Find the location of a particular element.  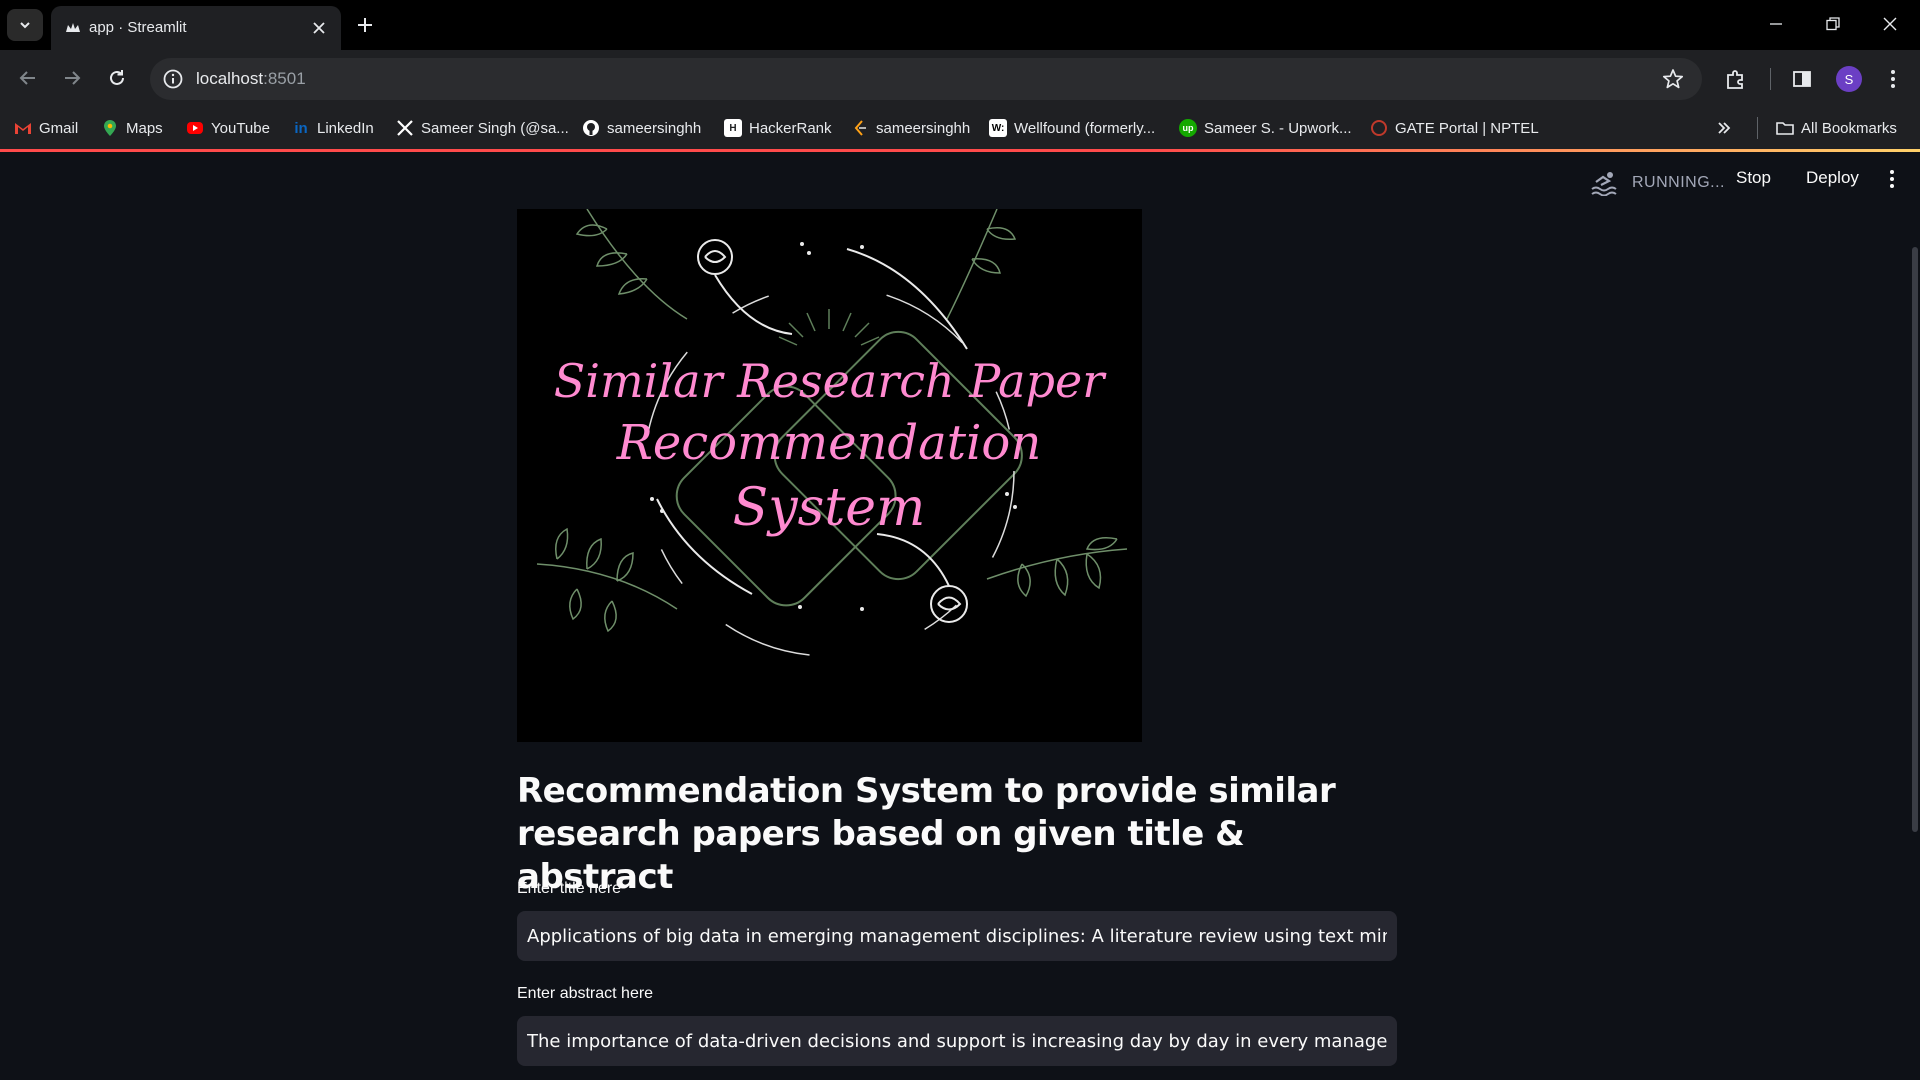

minimize-icon is located at coordinates (1776, 24).